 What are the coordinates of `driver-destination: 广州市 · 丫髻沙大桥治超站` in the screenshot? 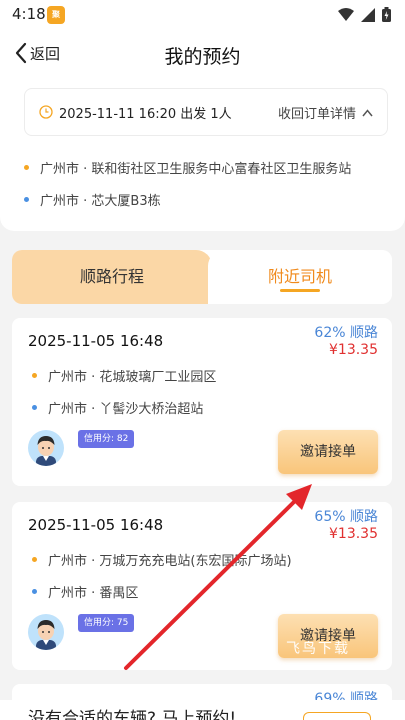 It's located at (117, 407).